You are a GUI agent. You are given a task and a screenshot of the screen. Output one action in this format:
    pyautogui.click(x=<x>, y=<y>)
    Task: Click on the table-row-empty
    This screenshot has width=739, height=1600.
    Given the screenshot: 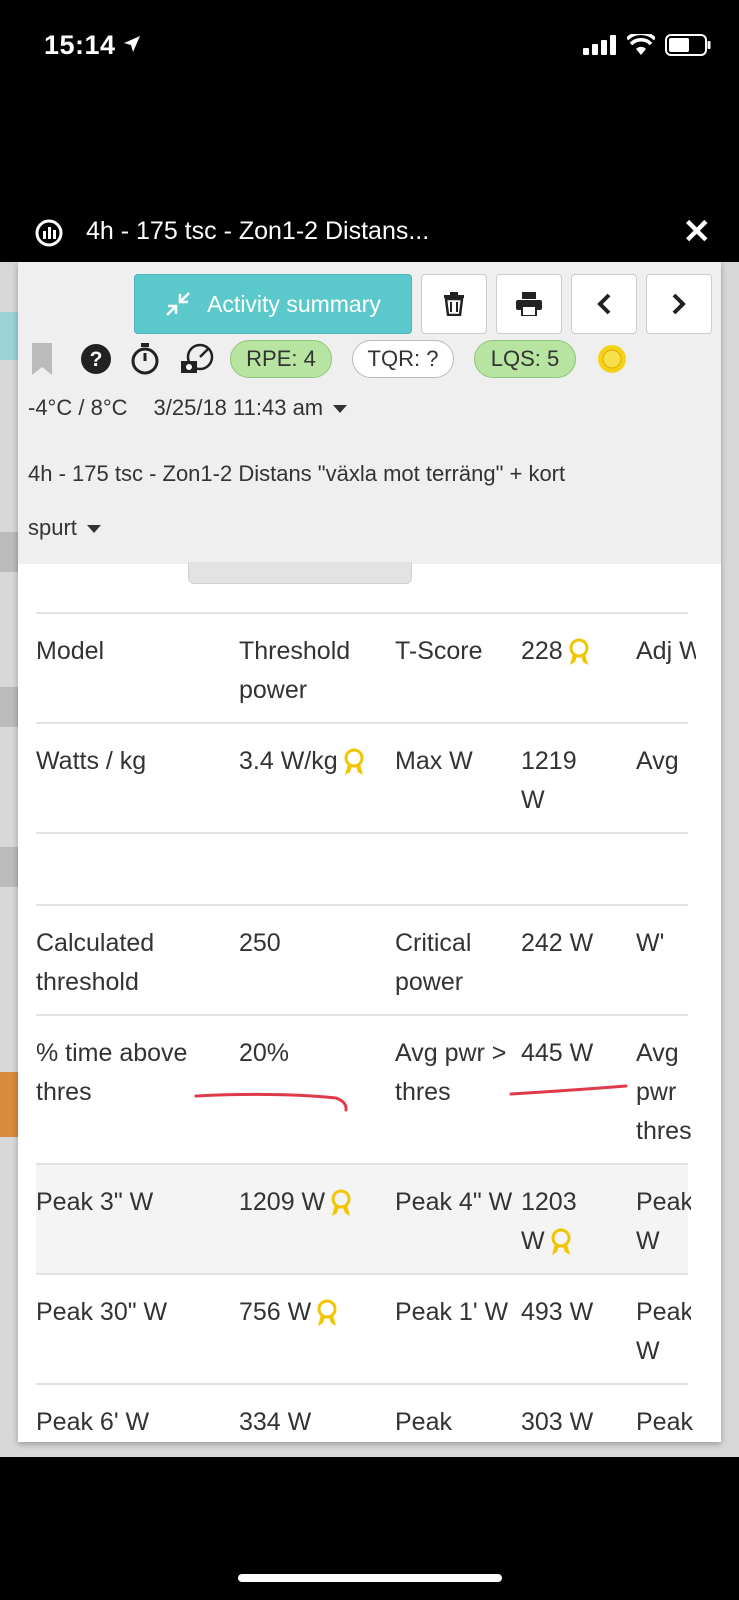 What is the action you would take?
    pyautogui.click(x=362, y=868)
    